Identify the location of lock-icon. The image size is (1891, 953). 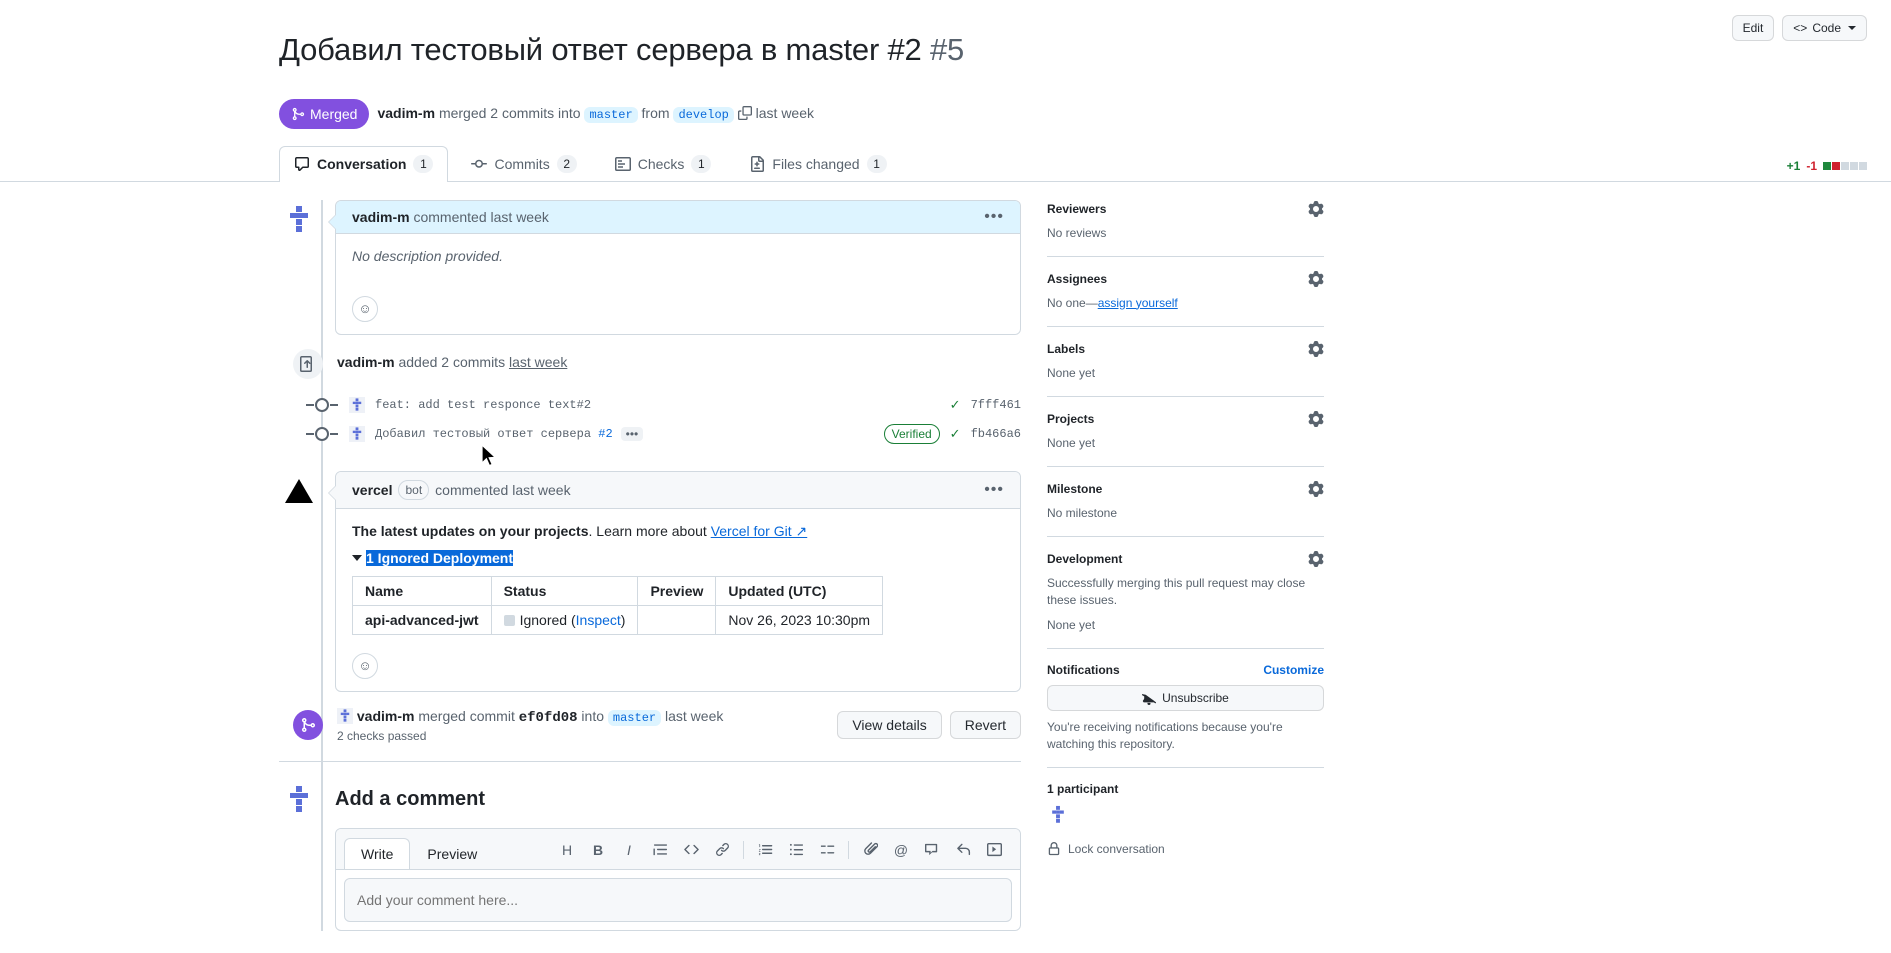
(1054, 848).